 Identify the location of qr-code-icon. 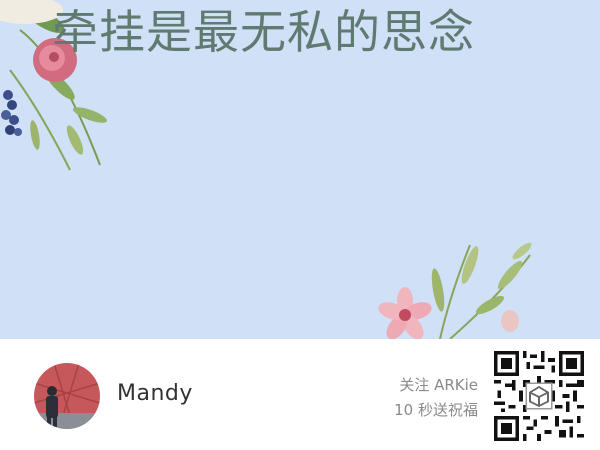
(539, 396).